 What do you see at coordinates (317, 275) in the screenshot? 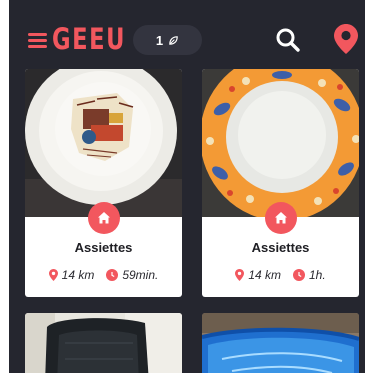
I see `time-text: 1h.` at bounding box center [317, 275].